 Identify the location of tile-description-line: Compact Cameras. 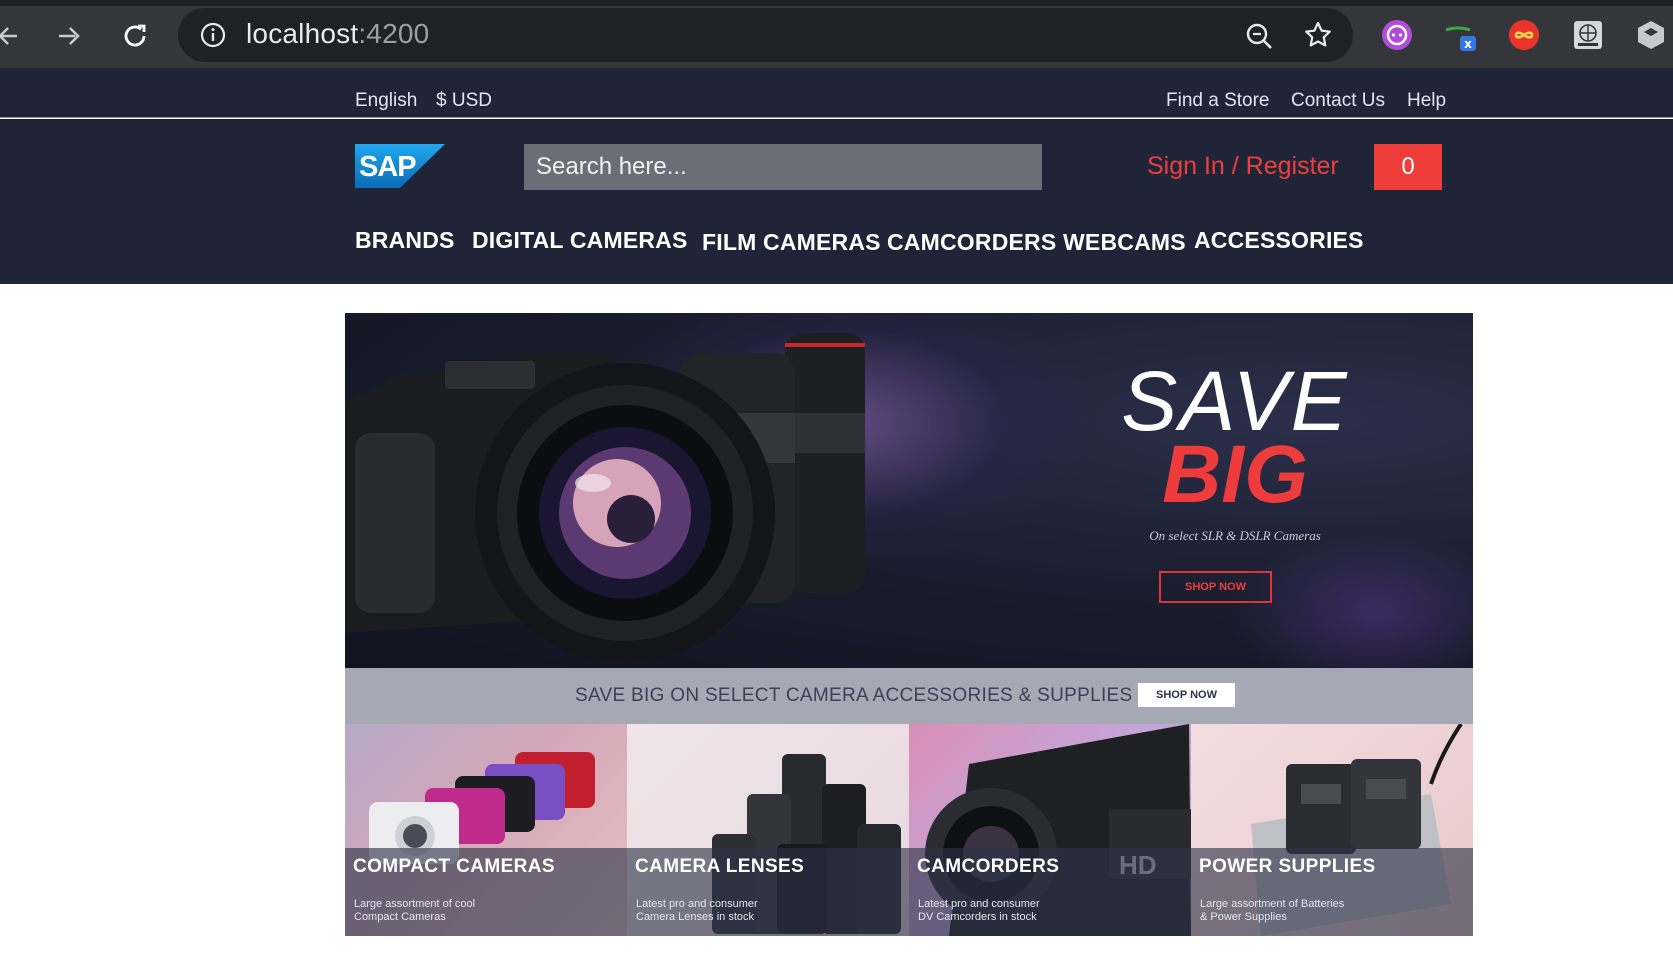
(400, 917).